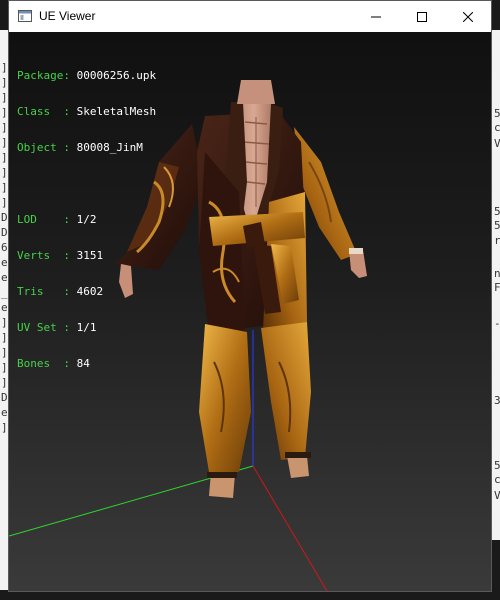  What do you see at coordinates (80, 147) in the screenshot?
I see `info-row-object: Object : 80008_JinM` at bounding box center [80, 147].